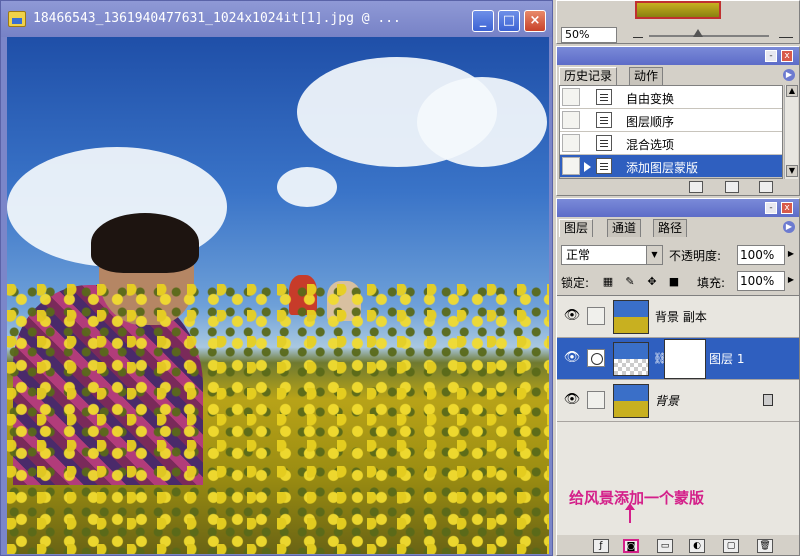 This screenshot has height=556, width=800. Describe the element at coordinates (601, 546) in the screenshot. I see `layer-style-icon: ƒ` at that location.